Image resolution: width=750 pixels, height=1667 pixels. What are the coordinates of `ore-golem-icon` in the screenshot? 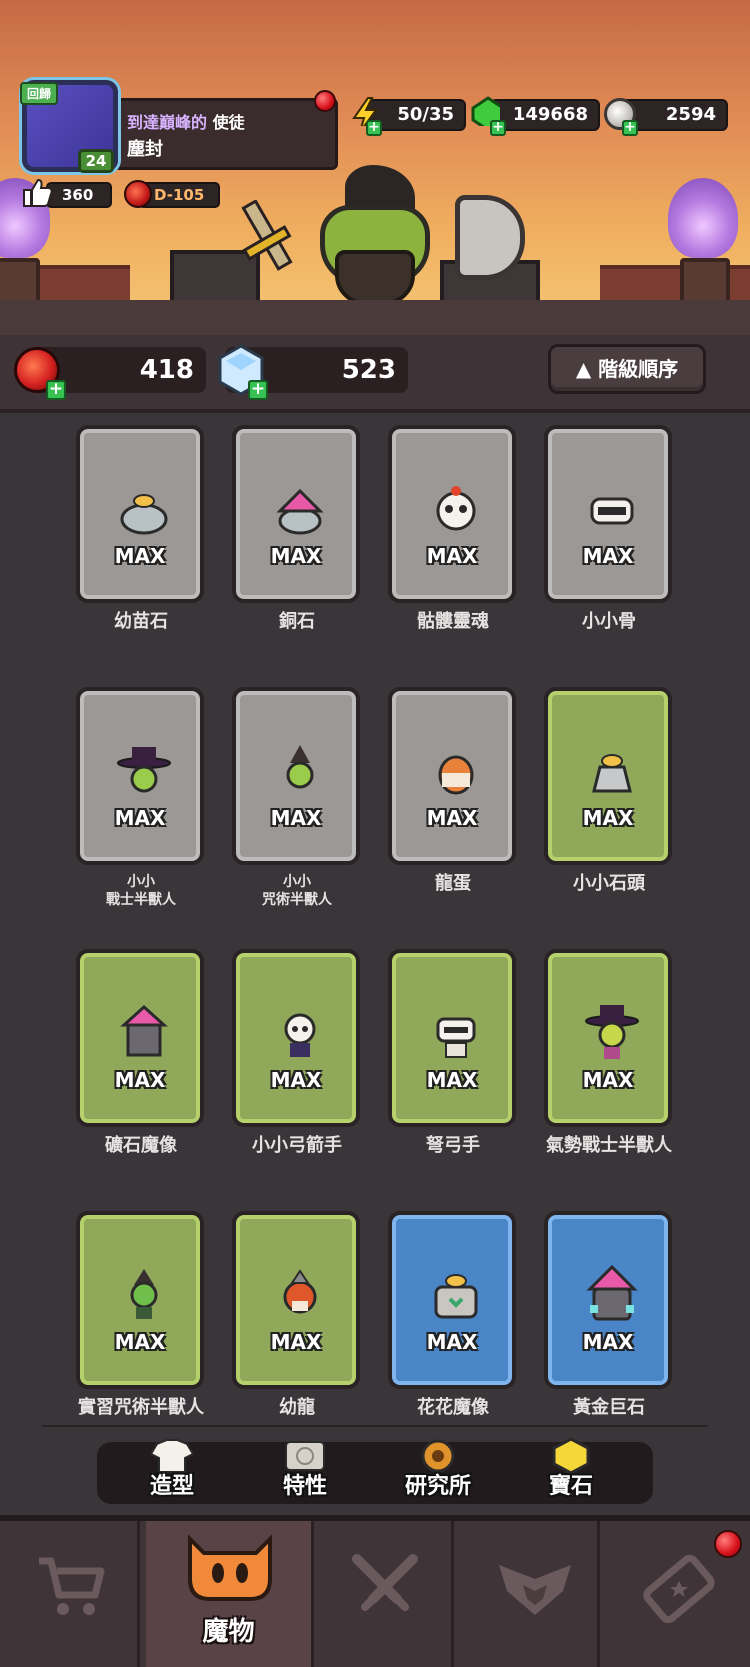 It's located at (144, 1030).